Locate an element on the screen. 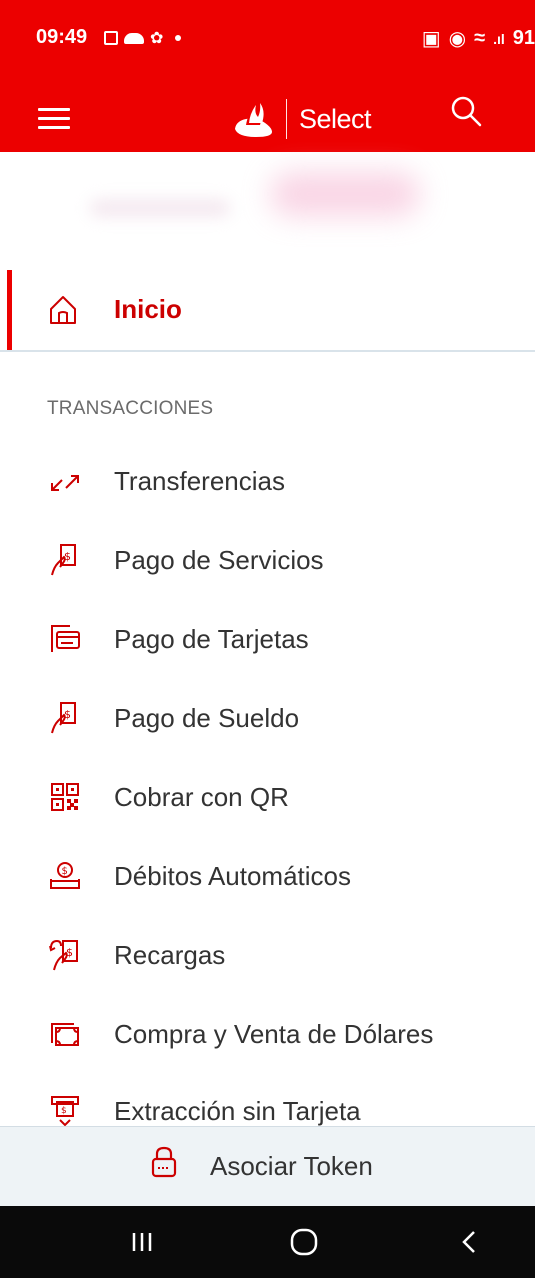 Image resolution: width=535 pixels, height=1278 pixels. profile-name-blurred is located at coordinates (345, 194).